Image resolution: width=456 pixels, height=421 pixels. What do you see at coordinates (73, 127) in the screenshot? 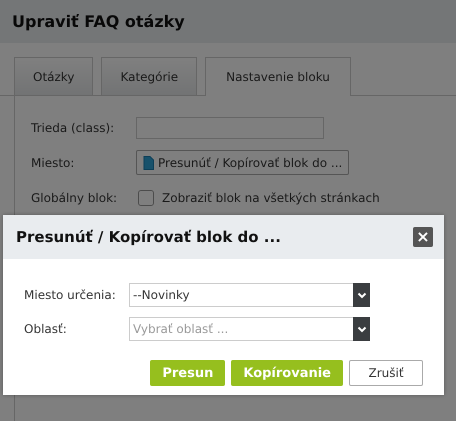
I see `field-label: Trieda (class):` at bounding box center [73, 127].